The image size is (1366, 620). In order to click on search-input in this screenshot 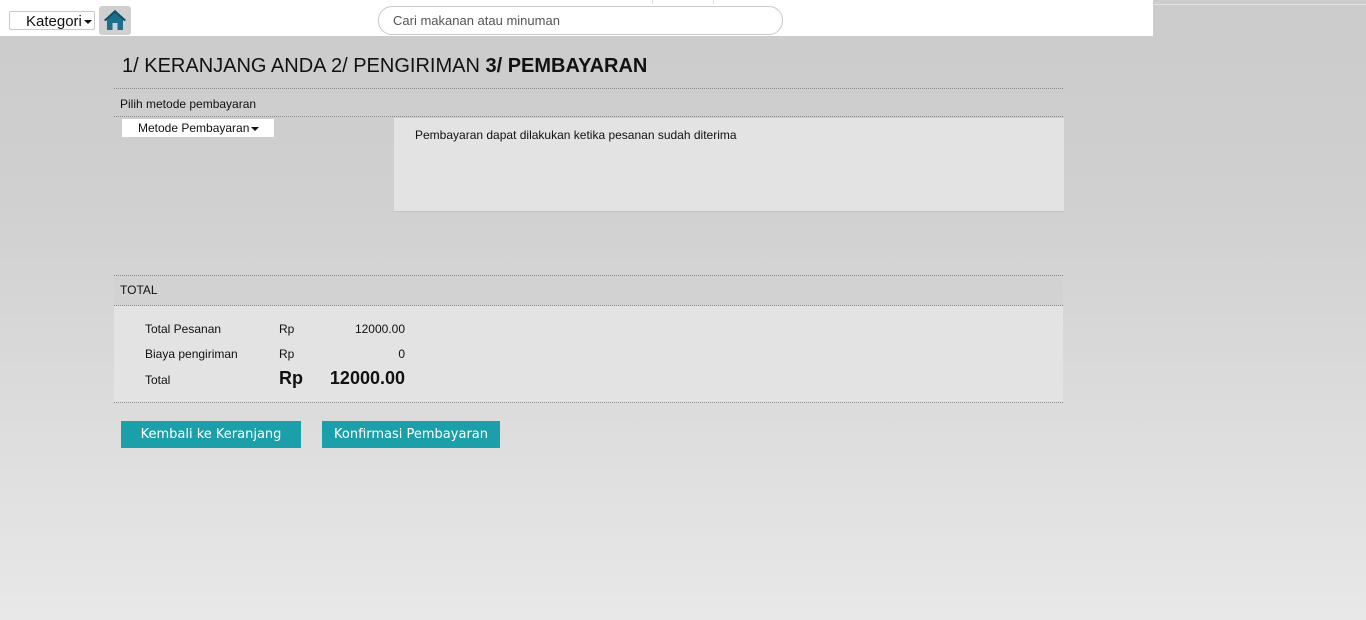, I will do `click(580, 20)`.